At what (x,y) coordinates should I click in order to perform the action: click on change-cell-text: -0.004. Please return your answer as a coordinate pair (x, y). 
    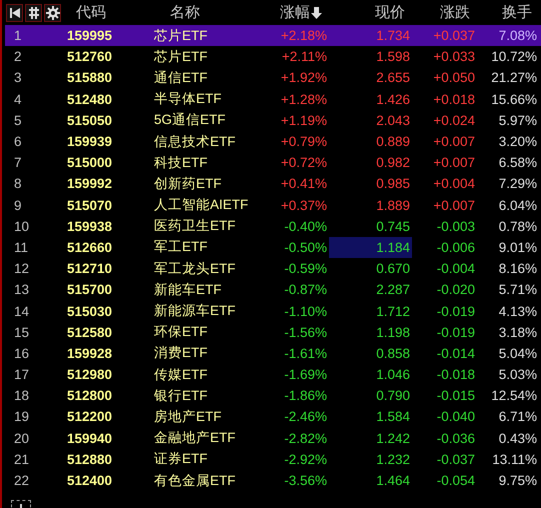
    Looking at the image, I should click on (456, 269).